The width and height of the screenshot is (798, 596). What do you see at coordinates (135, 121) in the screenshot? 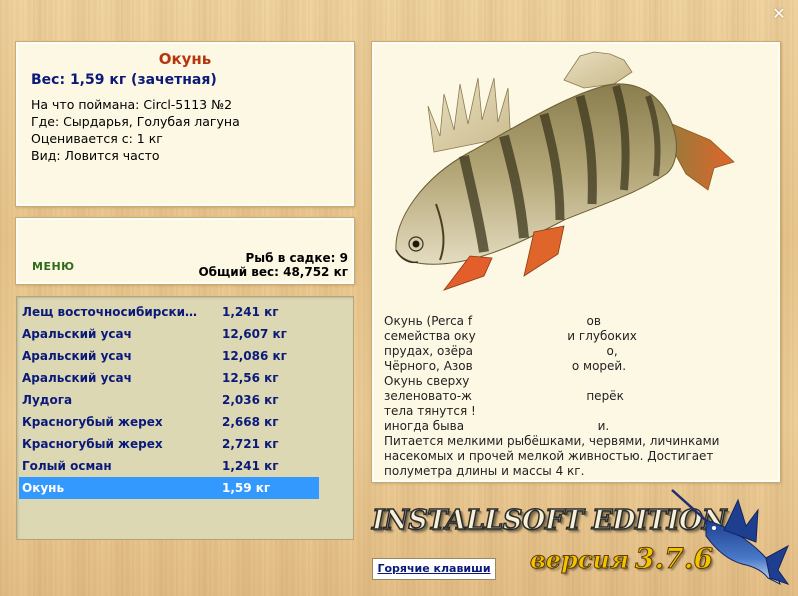
I see `info-location: Где: Сырдарья, Голубая лагуна` at bounding box center [135, 121].